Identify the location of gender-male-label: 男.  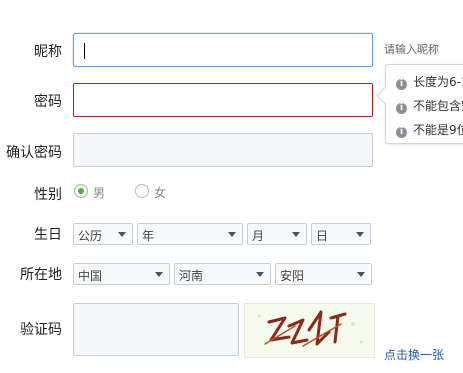
(99, 192).